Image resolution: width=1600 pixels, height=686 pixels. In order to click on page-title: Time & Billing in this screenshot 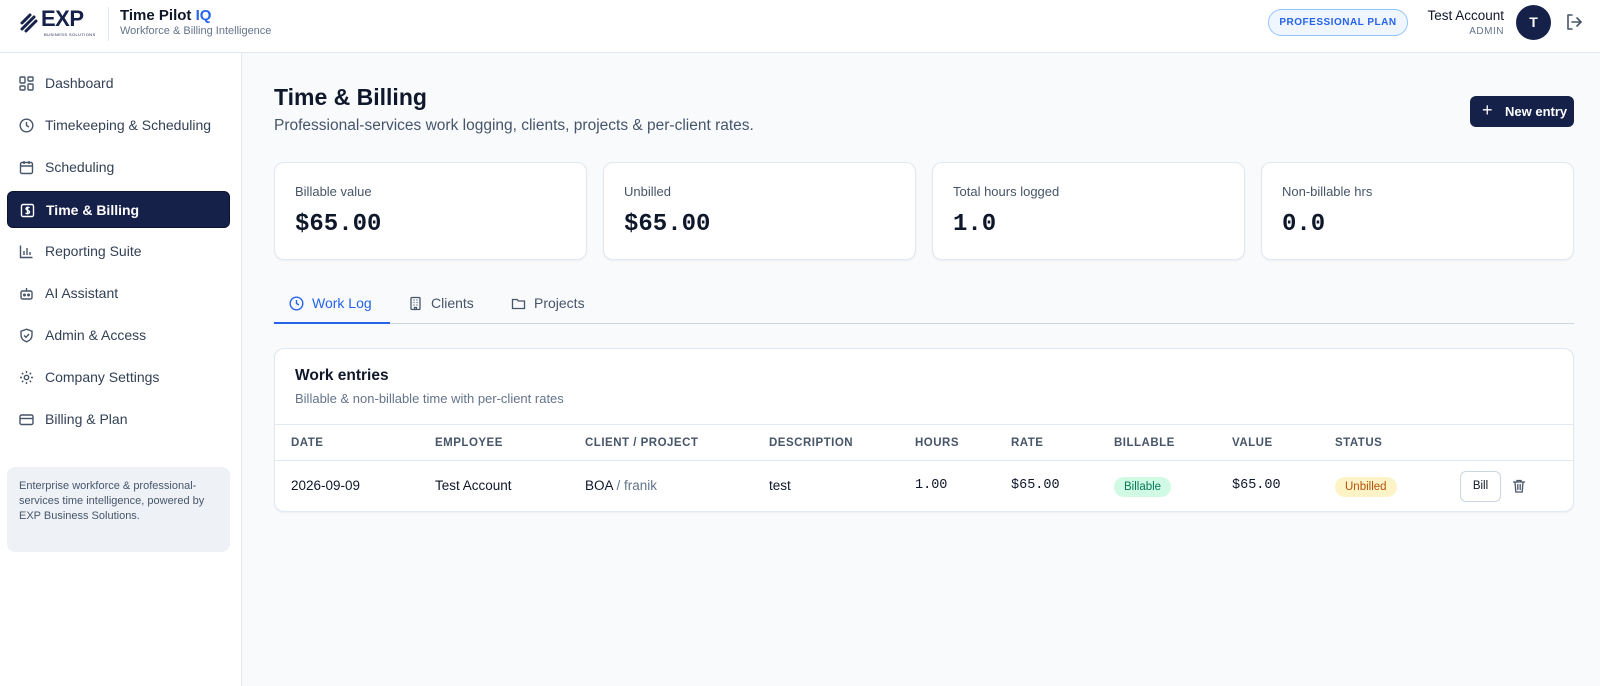, I will do `click(350, 97)`.